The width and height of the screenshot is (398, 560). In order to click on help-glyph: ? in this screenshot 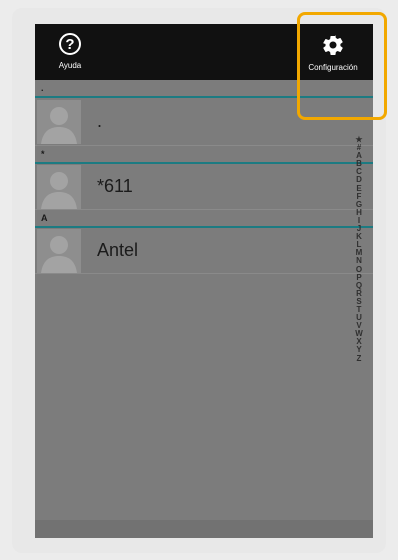, I will do `click(70, 44)`.